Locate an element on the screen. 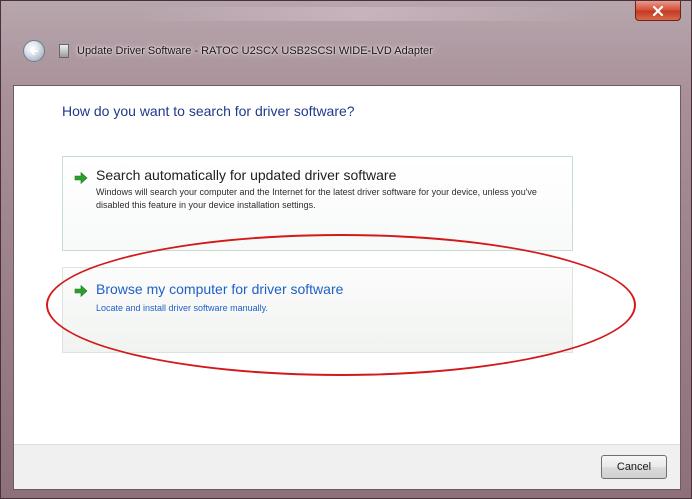  device-icon is located at coordinates (64, 51).